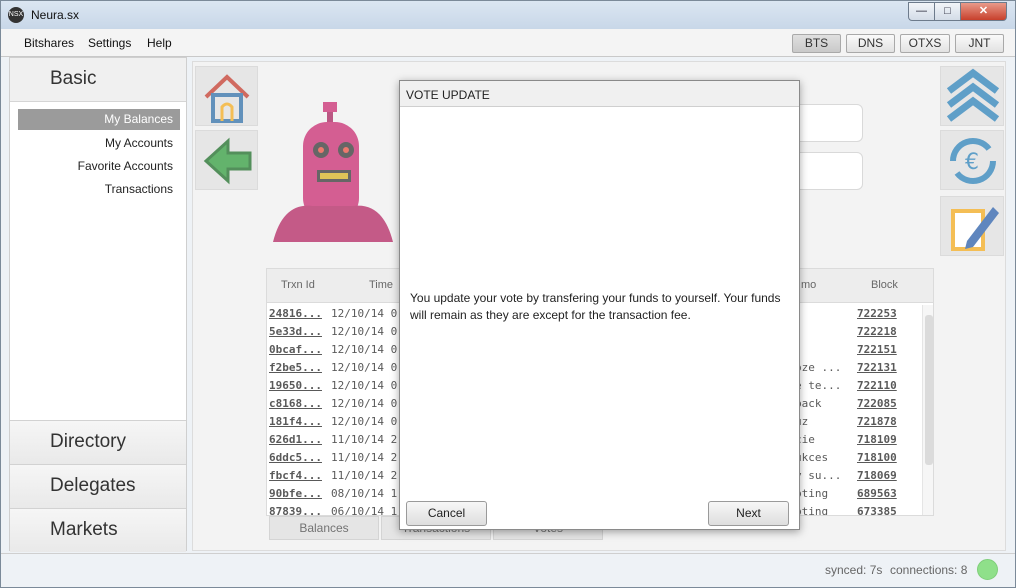 This screenshot has height=588, width=1016. Describe the element at coordinates (508, 43) in the screenshot. I see `menu-bar: Bitshares Settings Help BTS DNS OTXS JNT` at that location.